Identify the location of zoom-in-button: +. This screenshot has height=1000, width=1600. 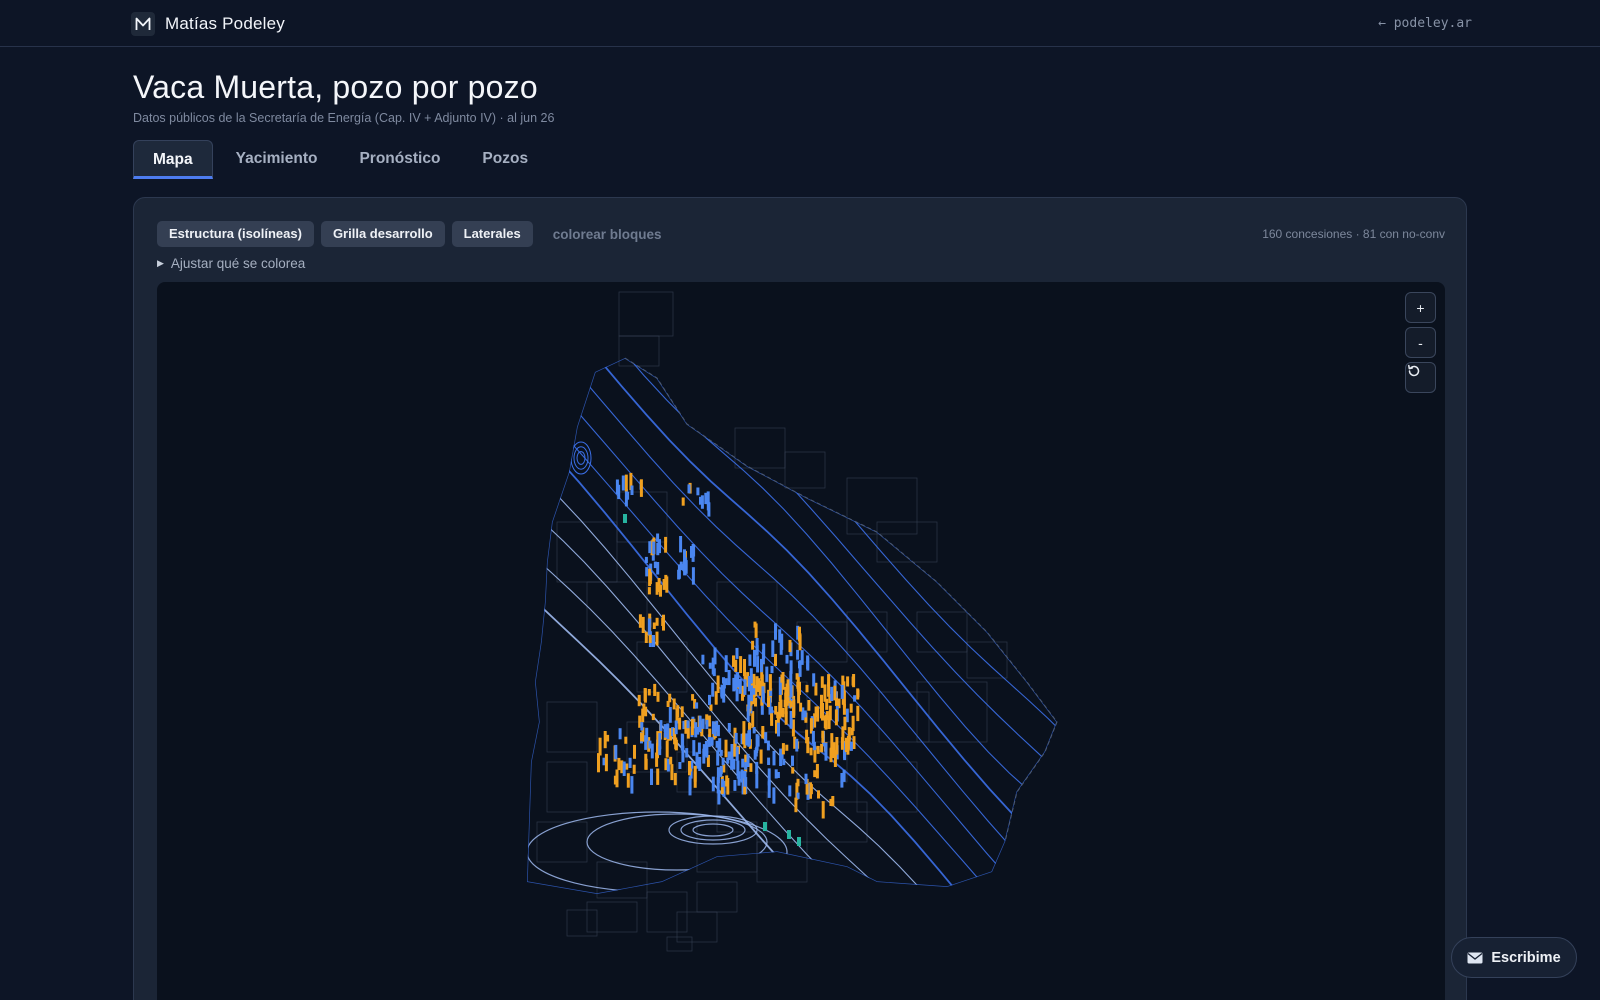
(1420, 307).